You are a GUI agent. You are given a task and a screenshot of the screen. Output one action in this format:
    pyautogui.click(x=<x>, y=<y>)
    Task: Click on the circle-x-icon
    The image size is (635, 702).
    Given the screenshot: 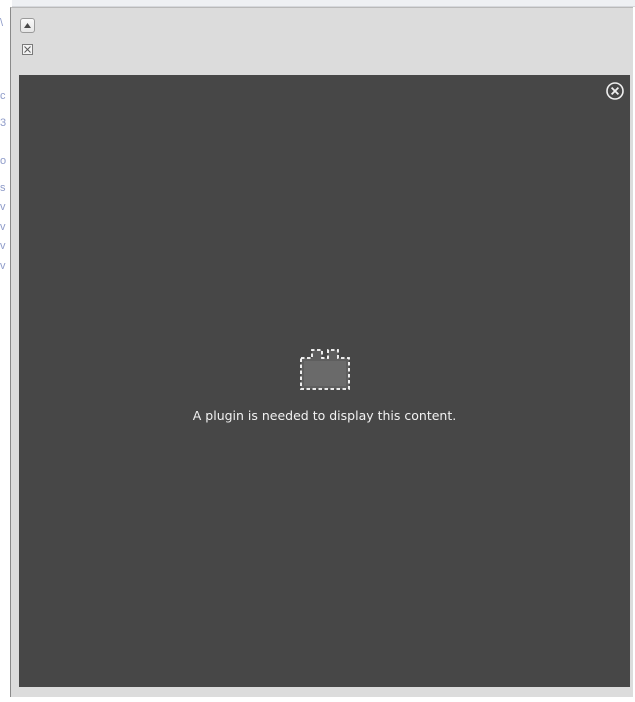 What is the action you would take?
    pyautogui.click(x=615, y=91)
    